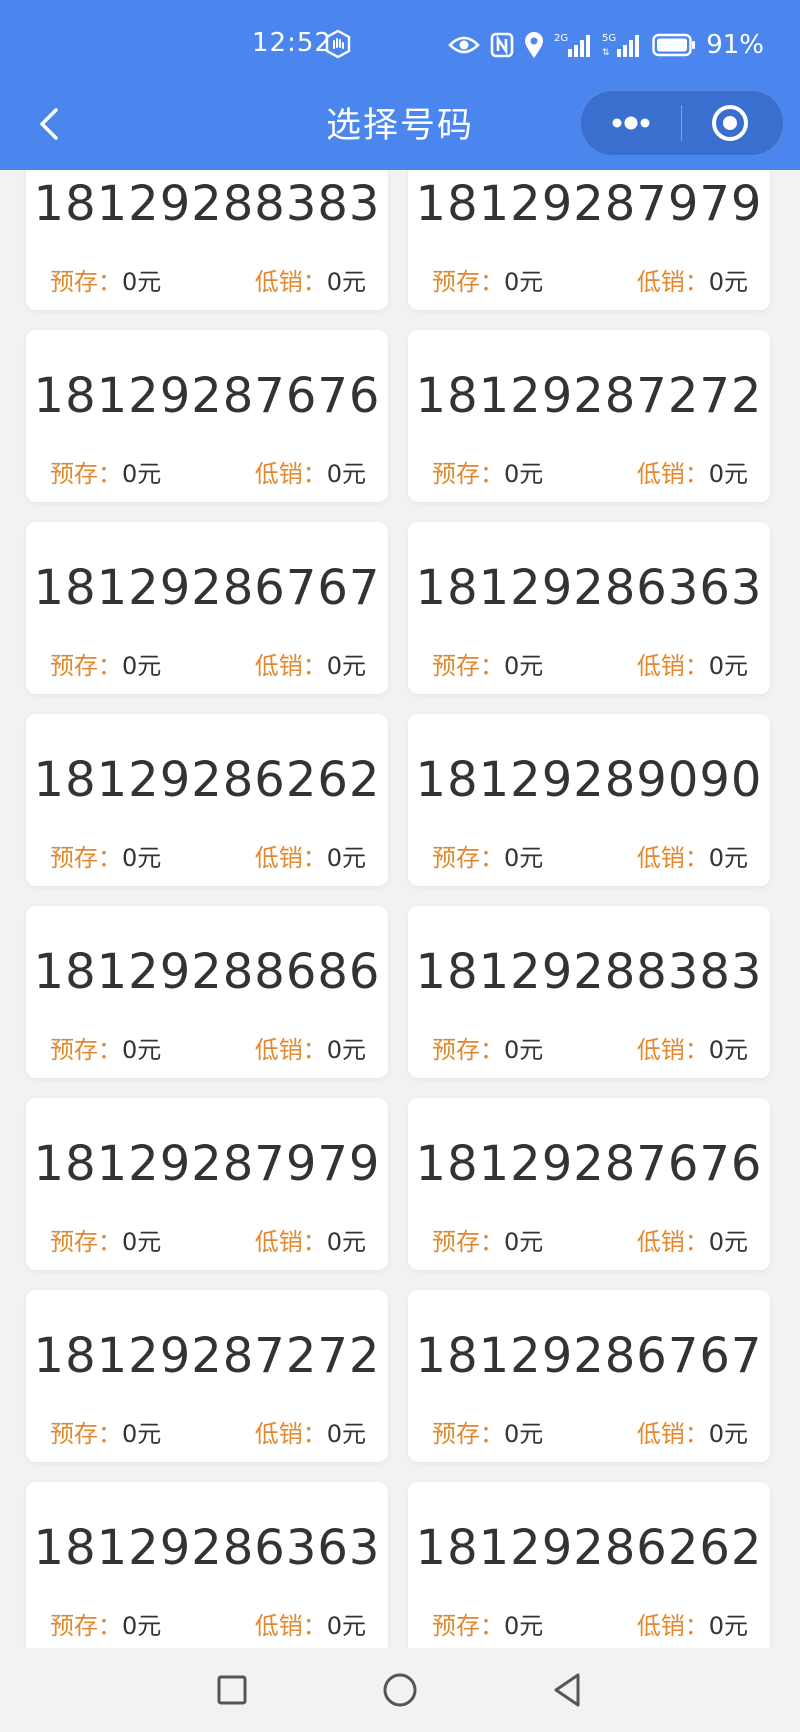  I want to click on app-header: 12:52 2G 5G ⇅ 91% 选择号码, so click(400, 85).